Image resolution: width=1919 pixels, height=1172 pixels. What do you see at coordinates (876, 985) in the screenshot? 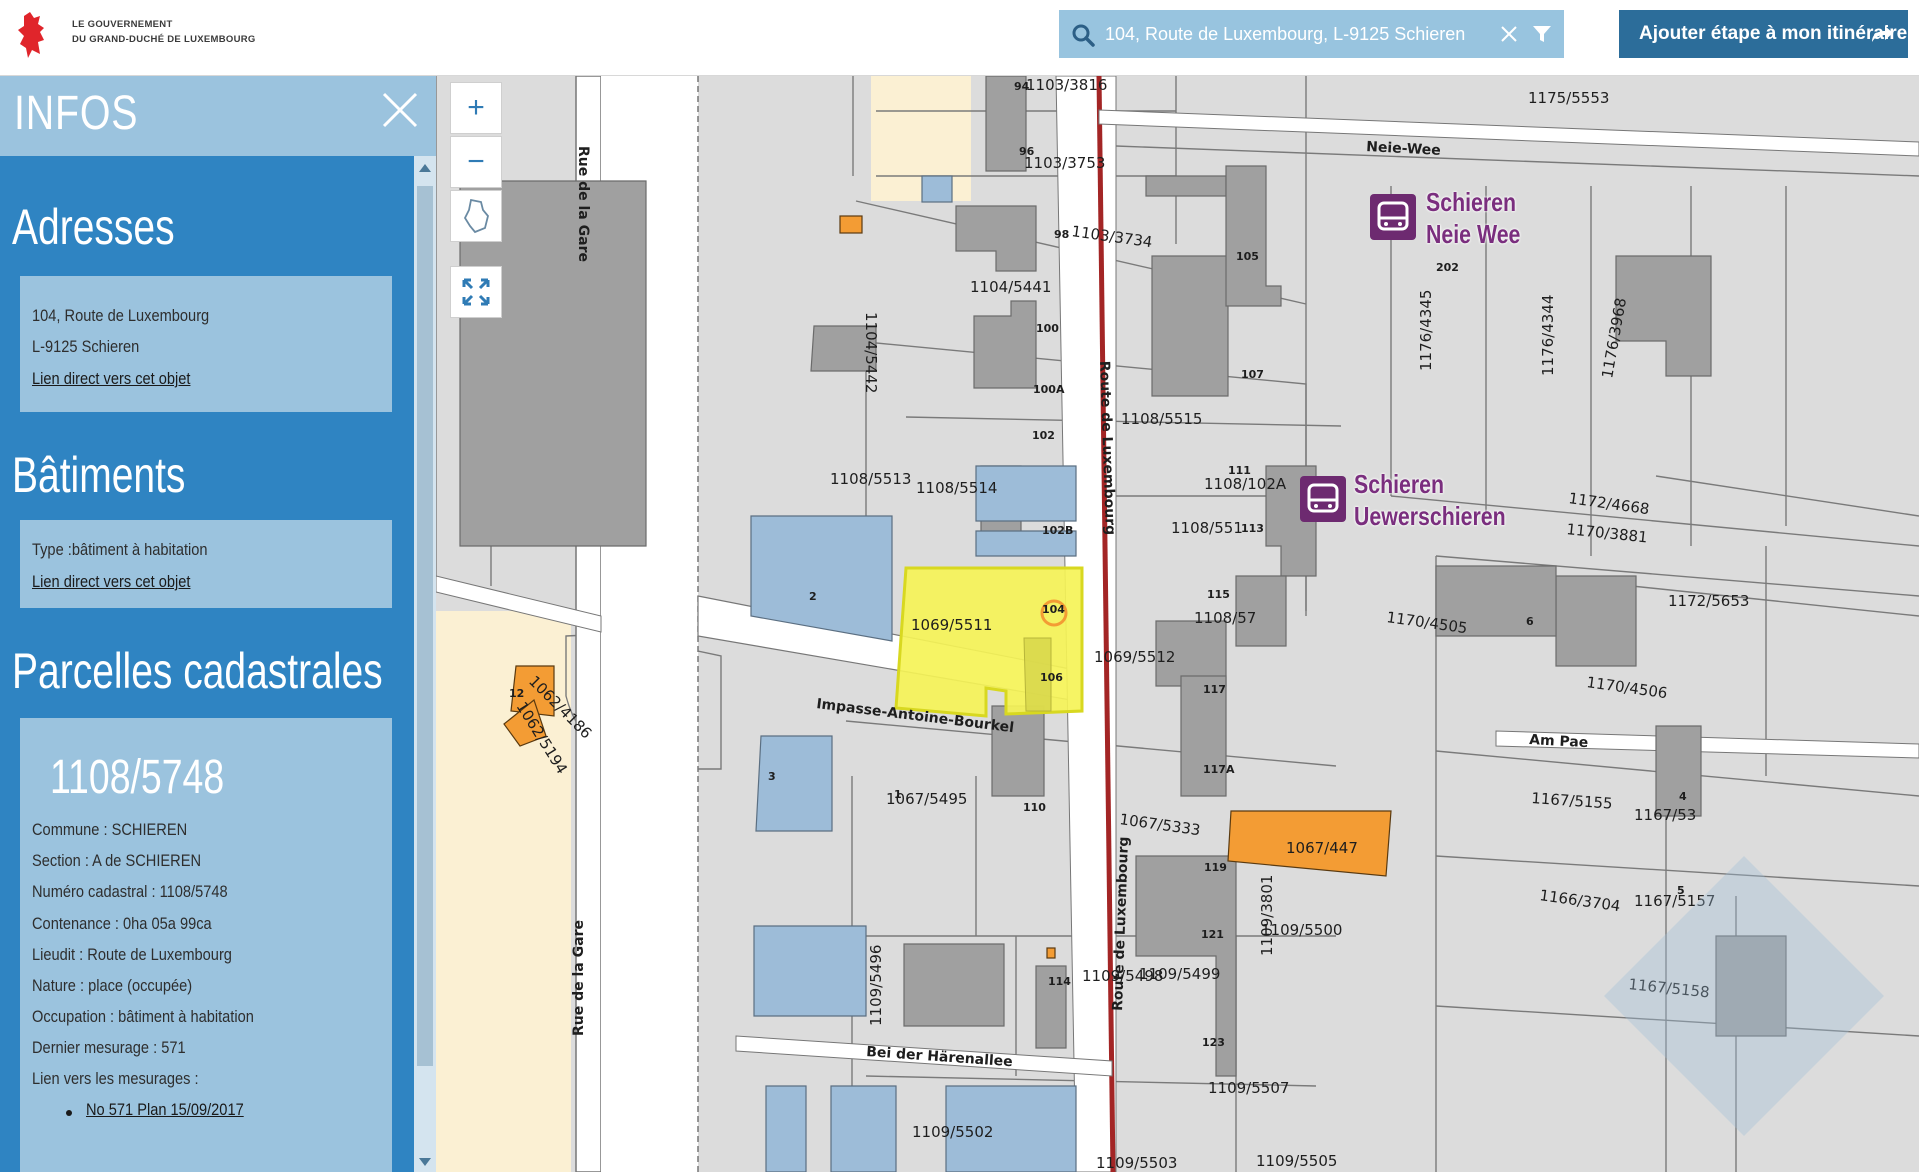
I see `map-label: 1109/5496` at bounding box center [876, 985].